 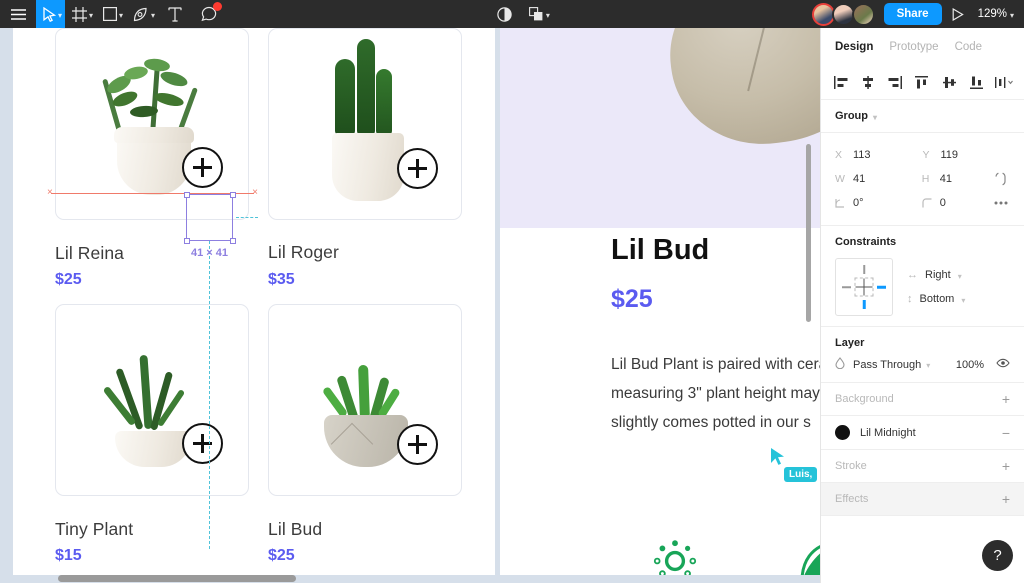 What do you see at coordinates (660, 250) in the screenshot?
I see `detail-product-title: Lil Bud` at bounding box center [660, 250].